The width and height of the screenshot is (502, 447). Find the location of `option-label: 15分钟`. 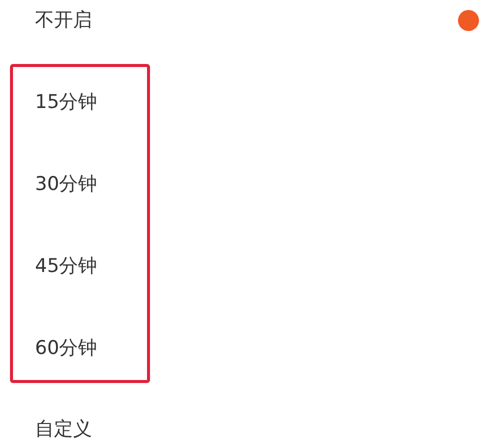

option-label: 15分钟 is located at coordinates (66, 102).